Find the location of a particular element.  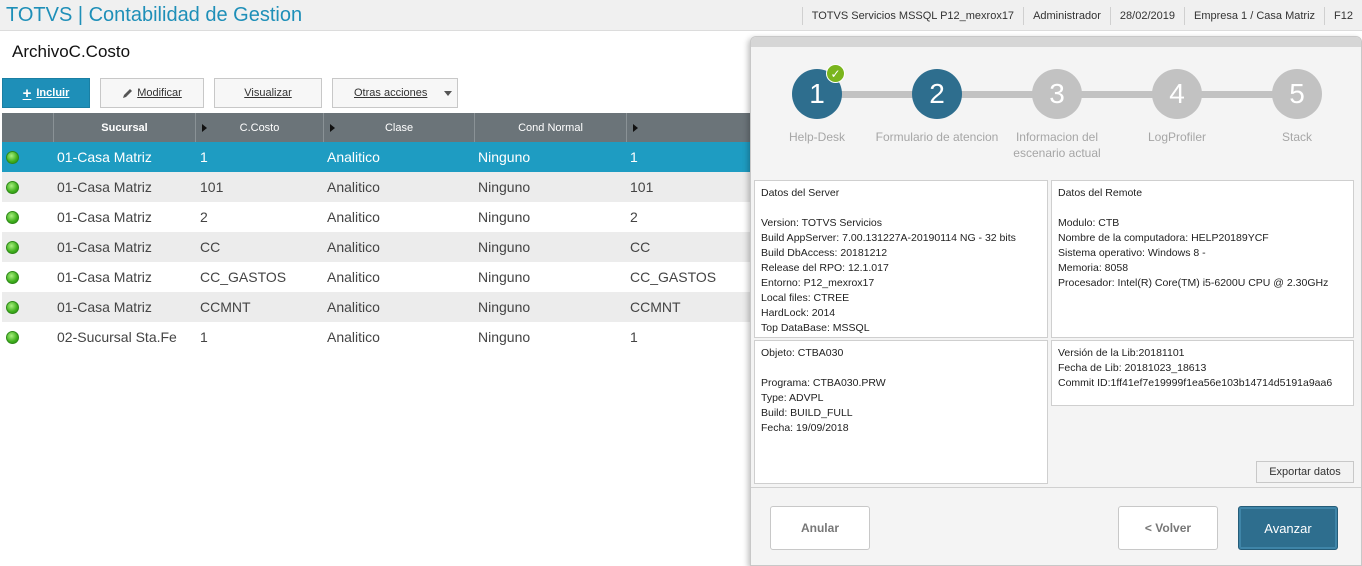

table-row: 01-Casa Matriz CC Analitico Ninguno CC is located at coordinates (377, 247).